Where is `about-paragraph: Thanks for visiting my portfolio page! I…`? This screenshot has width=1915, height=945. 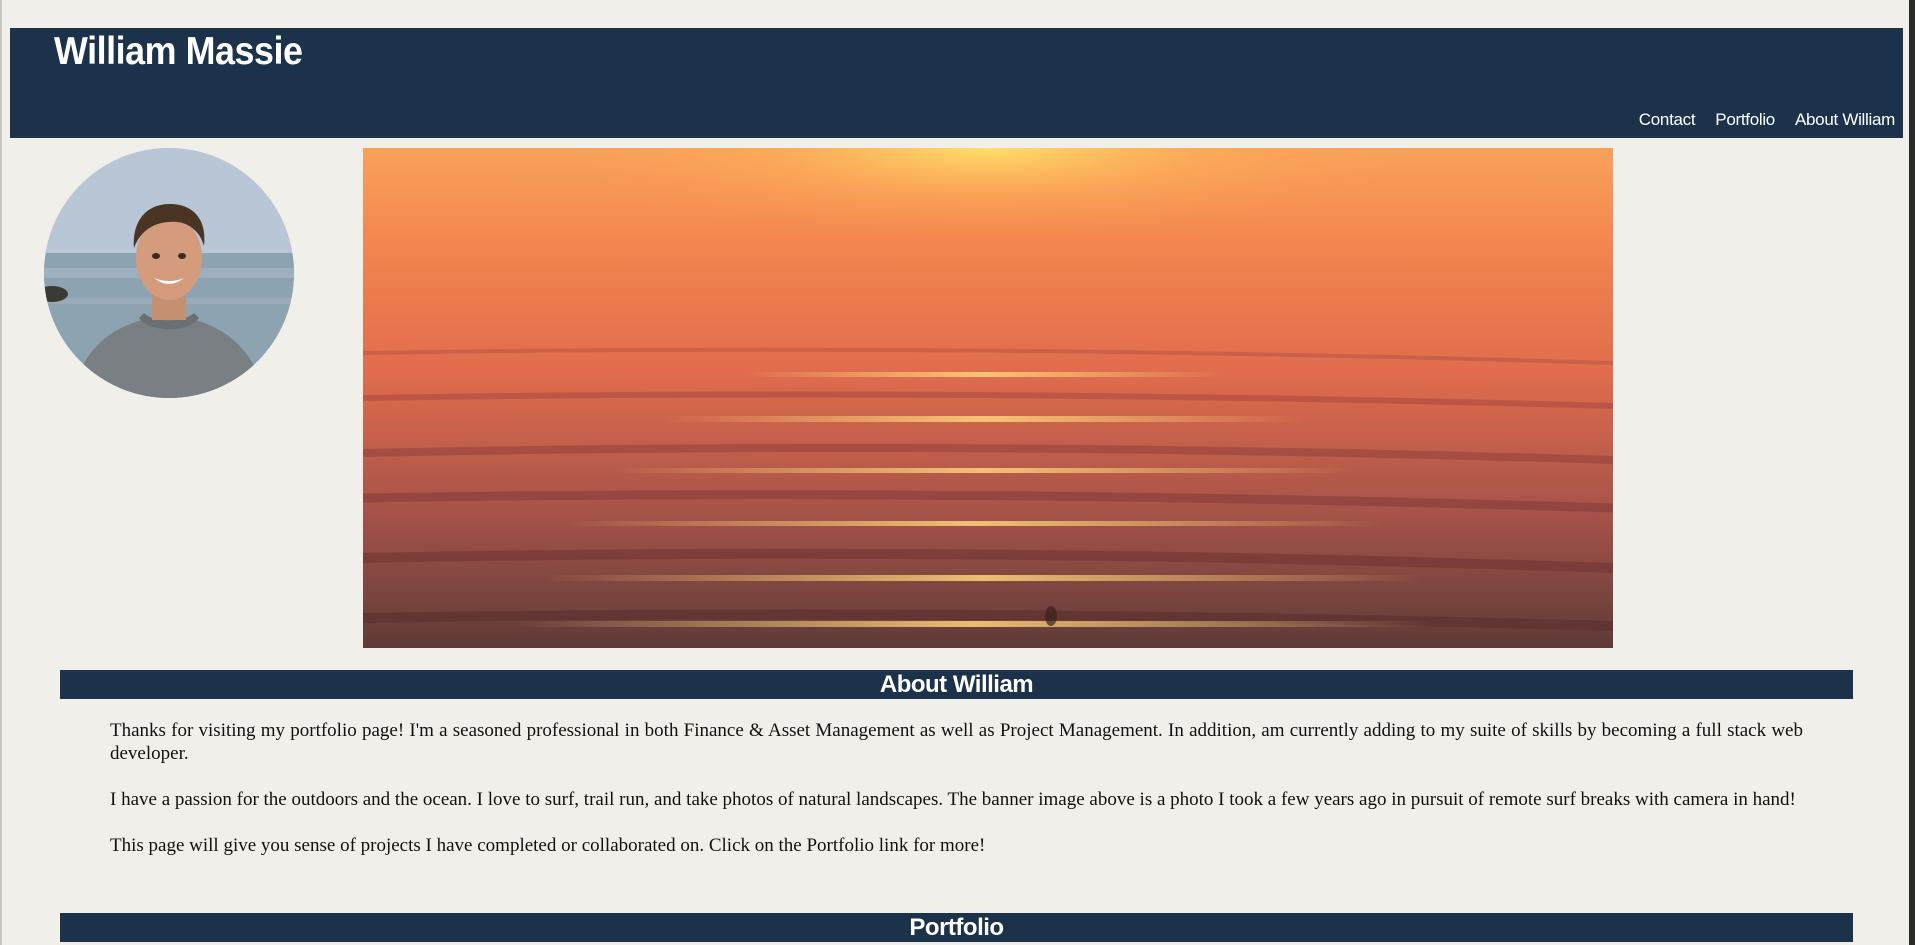 about-paragraph: Thanks for visiting my portfolio page! I… is located at coordinates (956, 742).